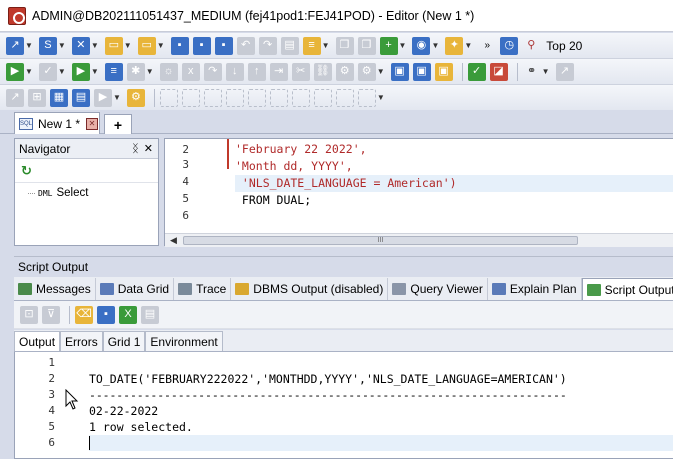  What do you see at coordinates (531, 46) in the screenshot?
I see `search-icon: ⚲` at bounding box center [531, 46].